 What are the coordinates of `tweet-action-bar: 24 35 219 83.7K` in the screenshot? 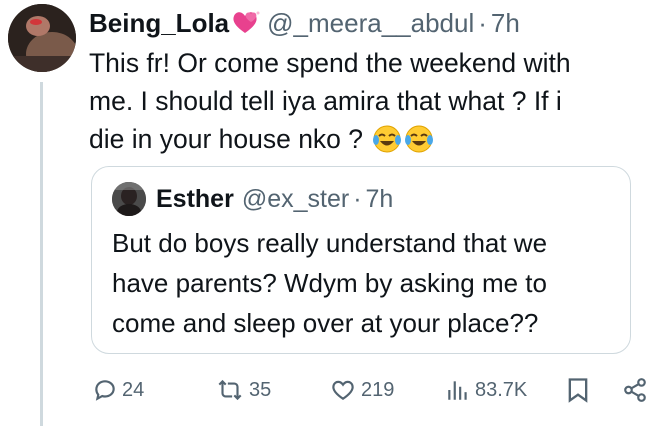 It's located at (377, 390).